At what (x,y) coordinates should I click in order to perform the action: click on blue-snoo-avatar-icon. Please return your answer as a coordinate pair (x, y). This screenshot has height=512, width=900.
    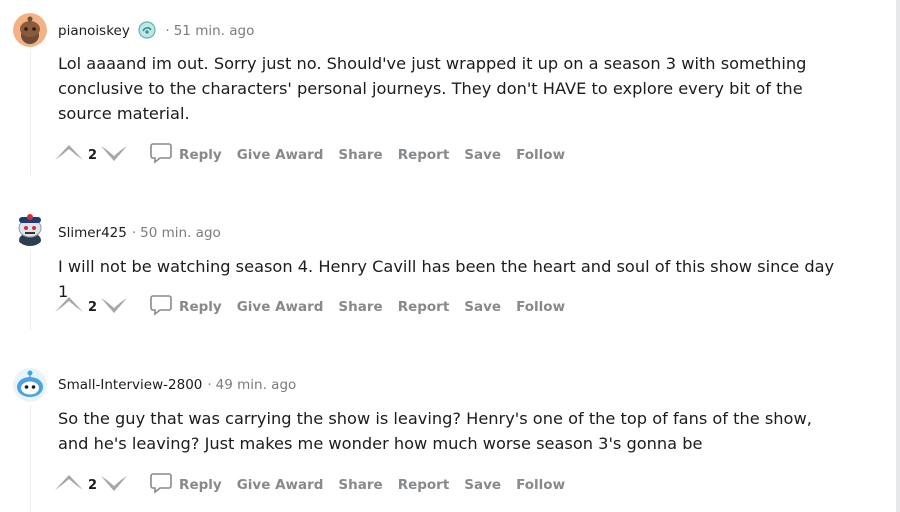
    Looking at the image, I should click on (30, 385).